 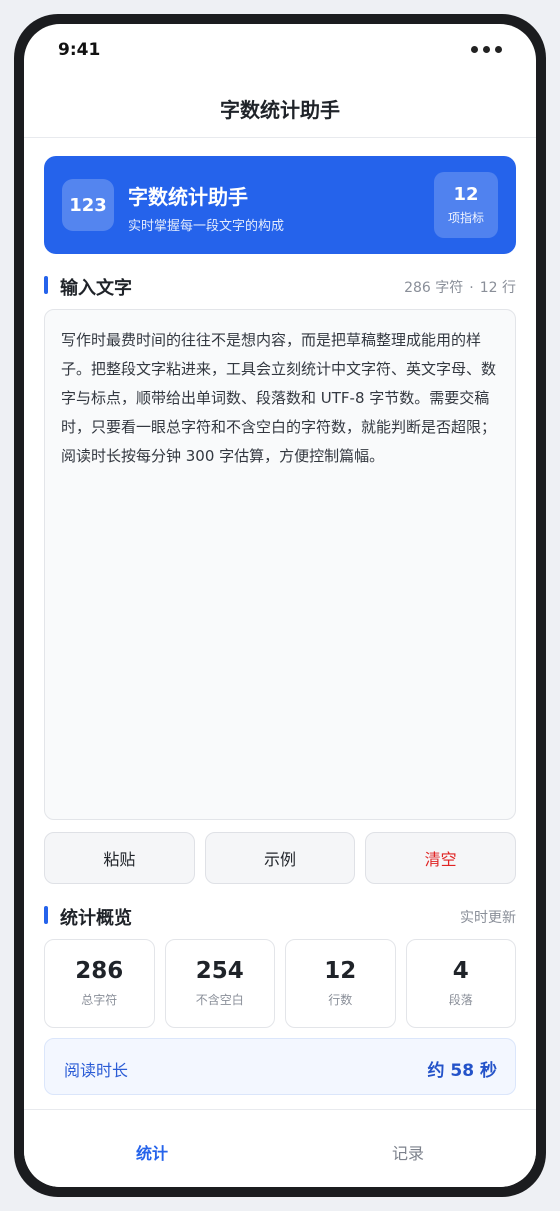 What do you see at coordinates (466, 194) in the screenshot?
I see `metric-count-value: 12` at bounding box center [466, 194].